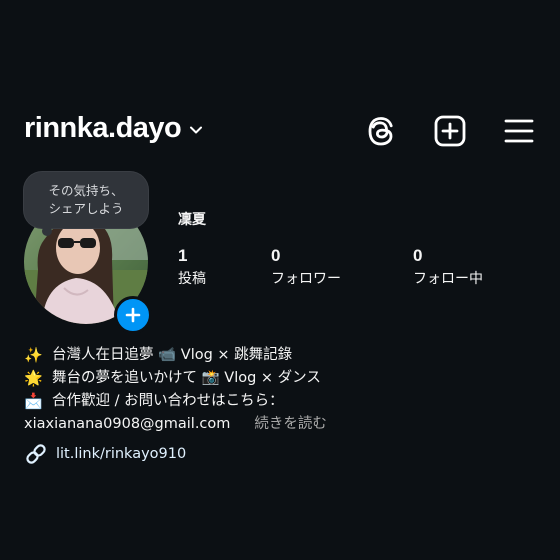  I want to click on profile-header: rinnka.dayo, so click(280, 132).